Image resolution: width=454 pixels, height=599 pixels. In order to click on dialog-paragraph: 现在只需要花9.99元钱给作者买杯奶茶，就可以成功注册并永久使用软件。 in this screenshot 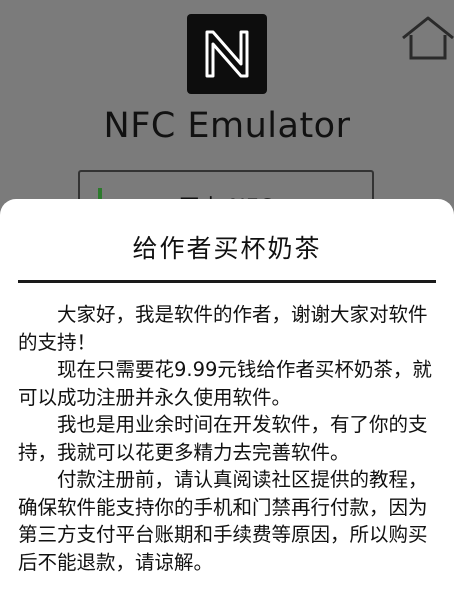, I will do `click(225, 383)`.